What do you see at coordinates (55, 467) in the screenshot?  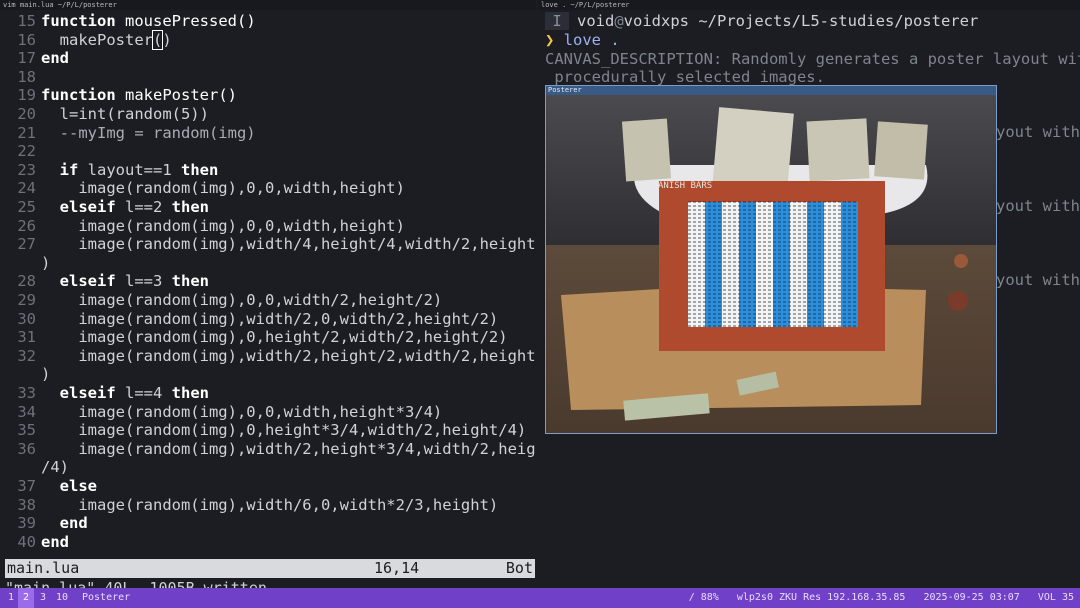 I see `code-token: /4)` at bounding box center [55, 467].